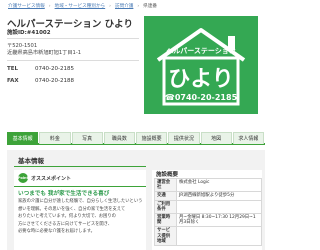 The image size is (320, 250). I want to click on tab-map: 地図, so click(216, 138).